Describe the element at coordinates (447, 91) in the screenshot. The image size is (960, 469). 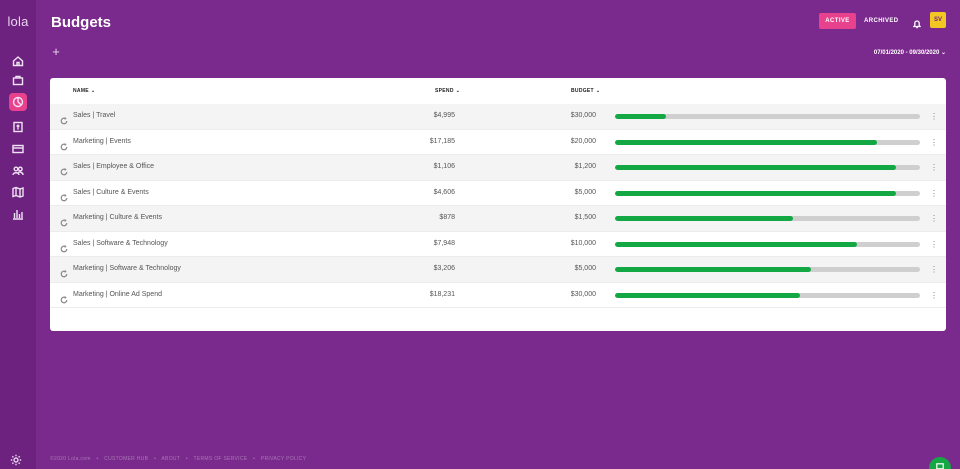
I see `column-header-spend: SPEND ⌄` at that location.